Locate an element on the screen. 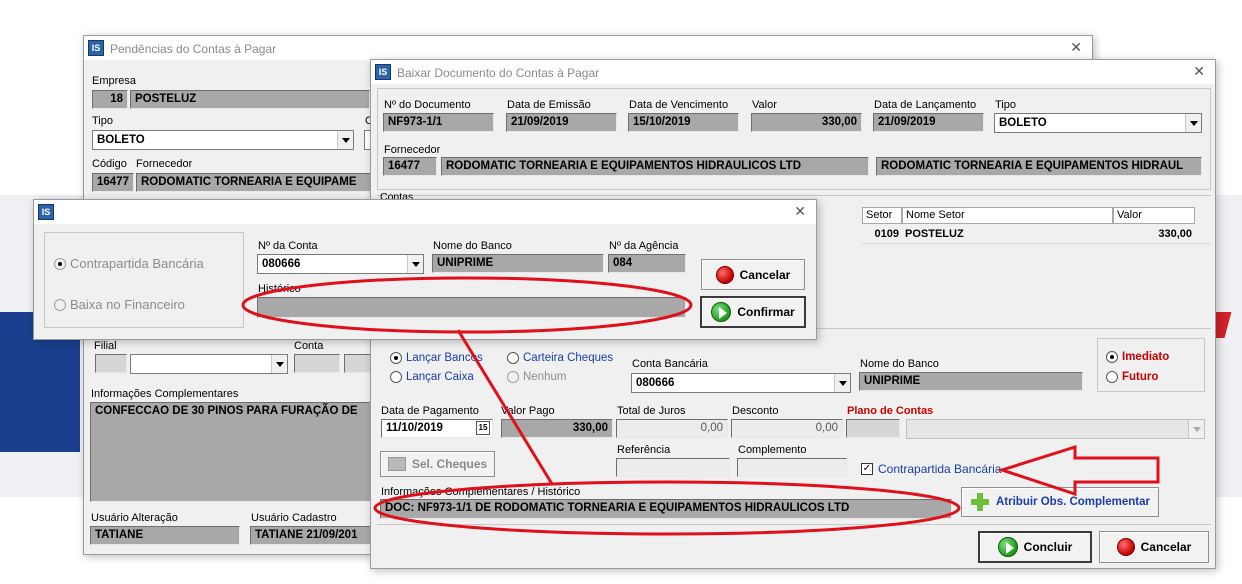 The height and width of the screenshot is (584, 1242). concluir-button: Concluir is located at coordinates (1035, 547).